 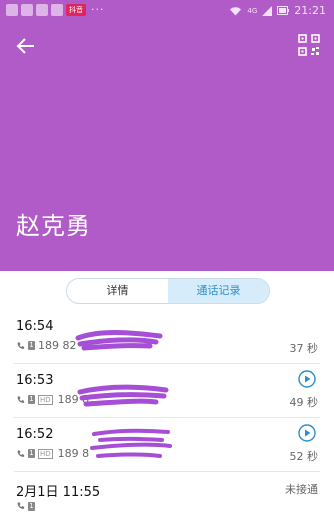 I want to click on call-record-row: 2月1日 11:55 1 未接通, so click(x=167, y=498).